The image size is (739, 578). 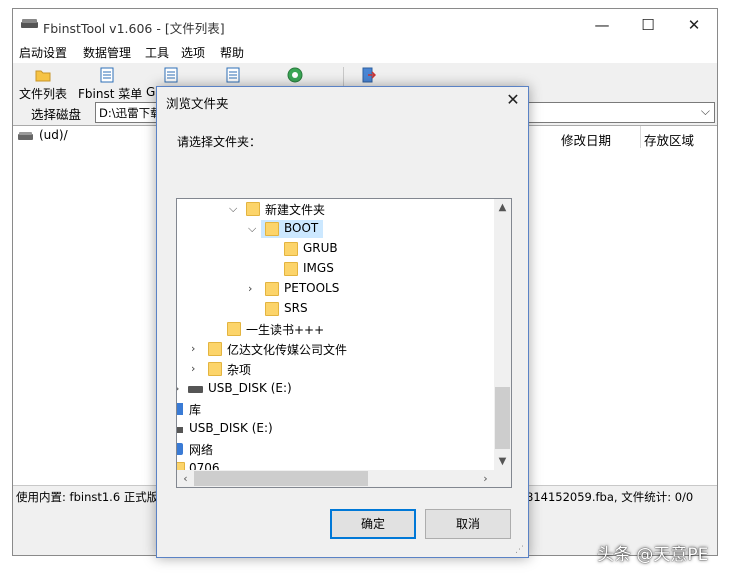 What do you see at coordinates (43, 52) in the screenshot?
I see `menu-startup-settings: 启动设置` at bounding box center [43, 52].